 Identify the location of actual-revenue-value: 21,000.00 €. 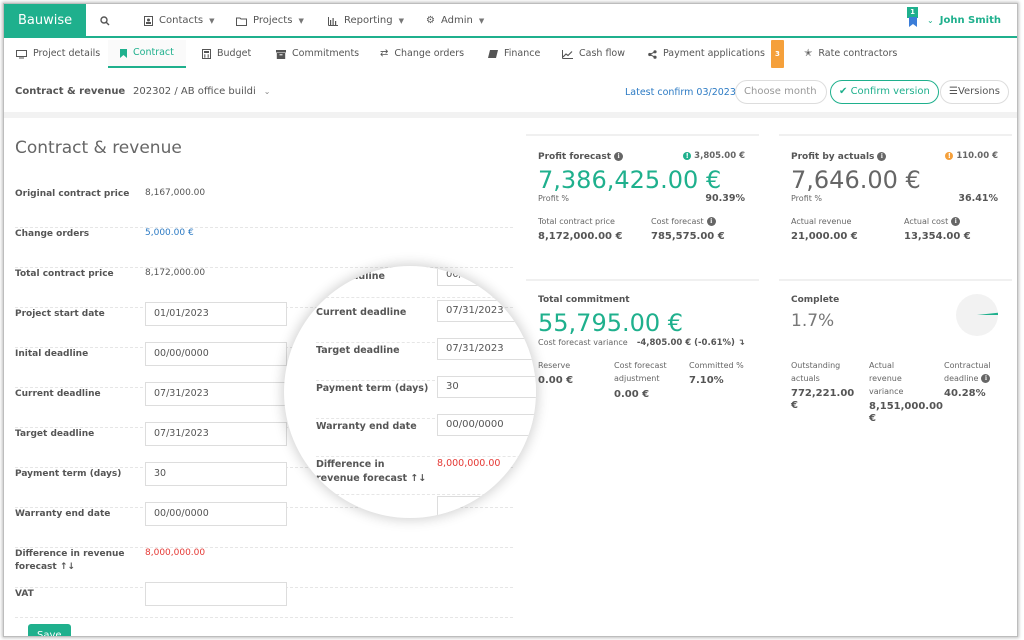
(824, 236).